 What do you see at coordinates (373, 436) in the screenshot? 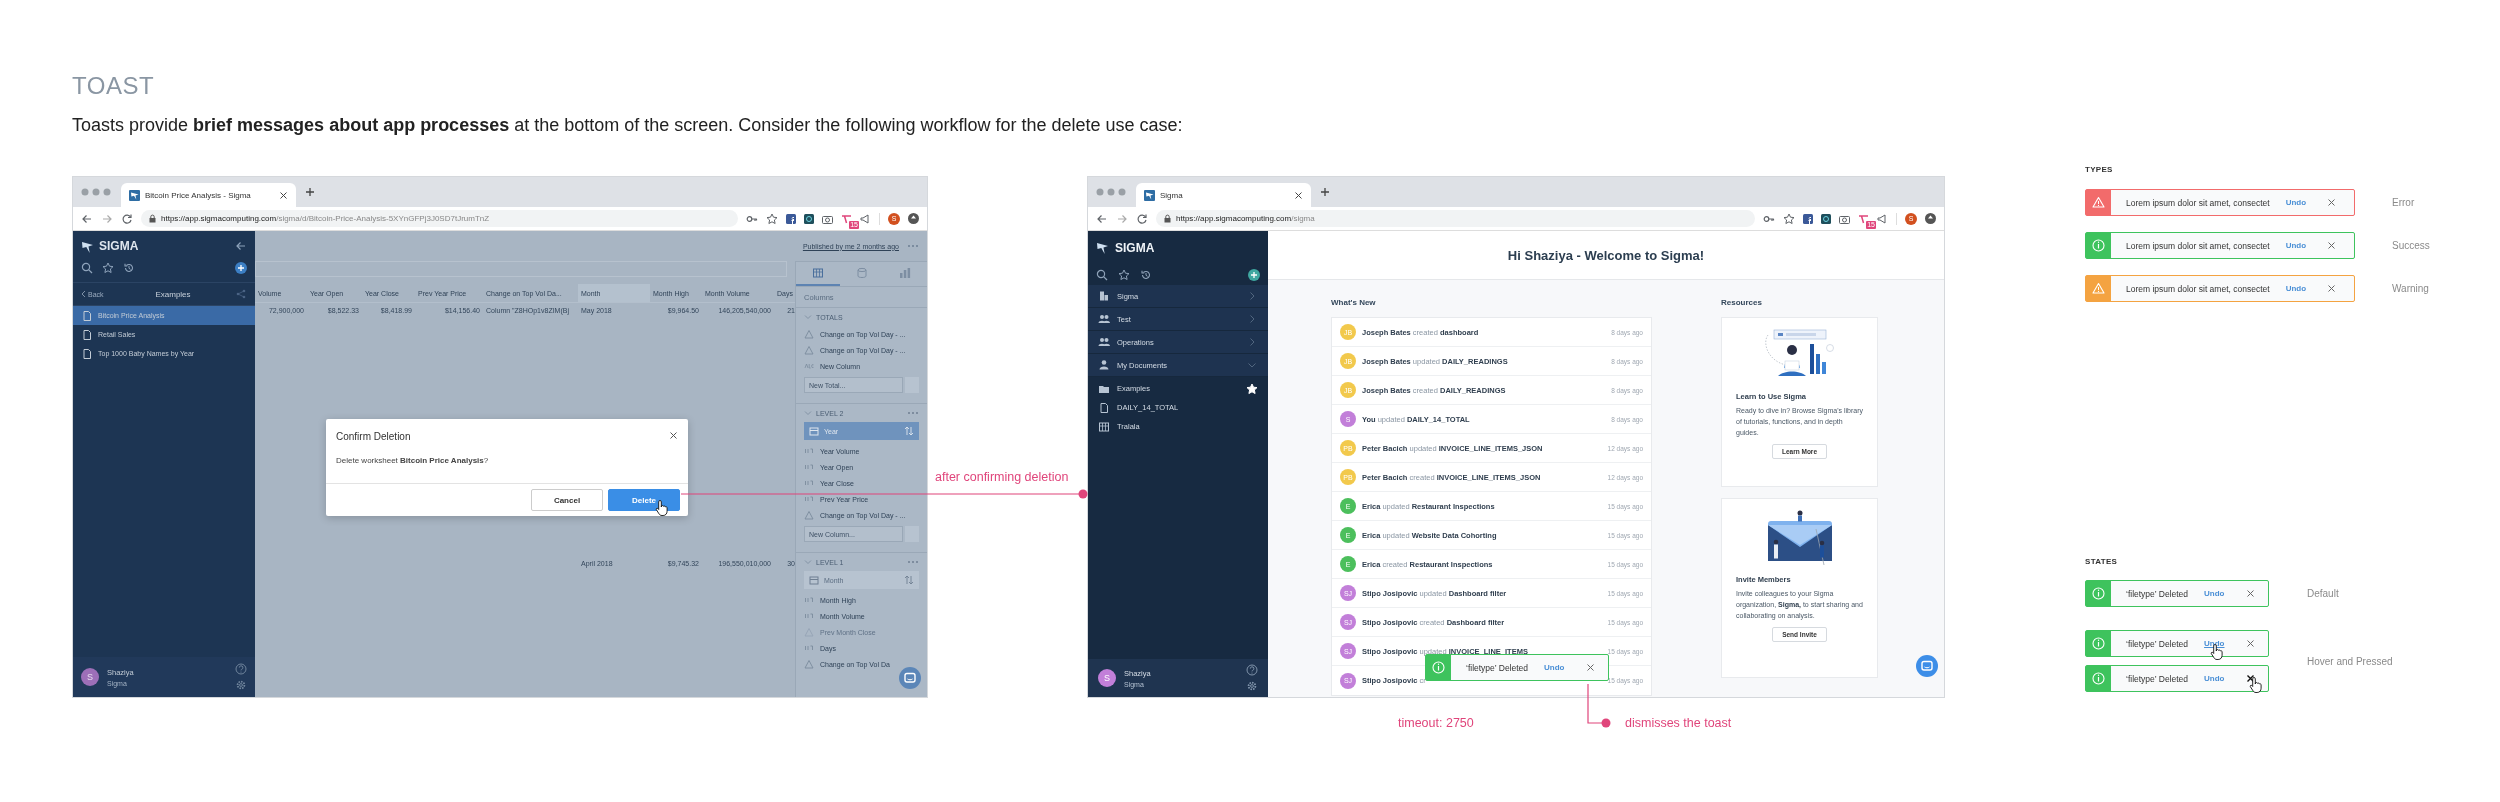
I see `dialog-title: Confirm Deletion` at bounding box center [373, 436].